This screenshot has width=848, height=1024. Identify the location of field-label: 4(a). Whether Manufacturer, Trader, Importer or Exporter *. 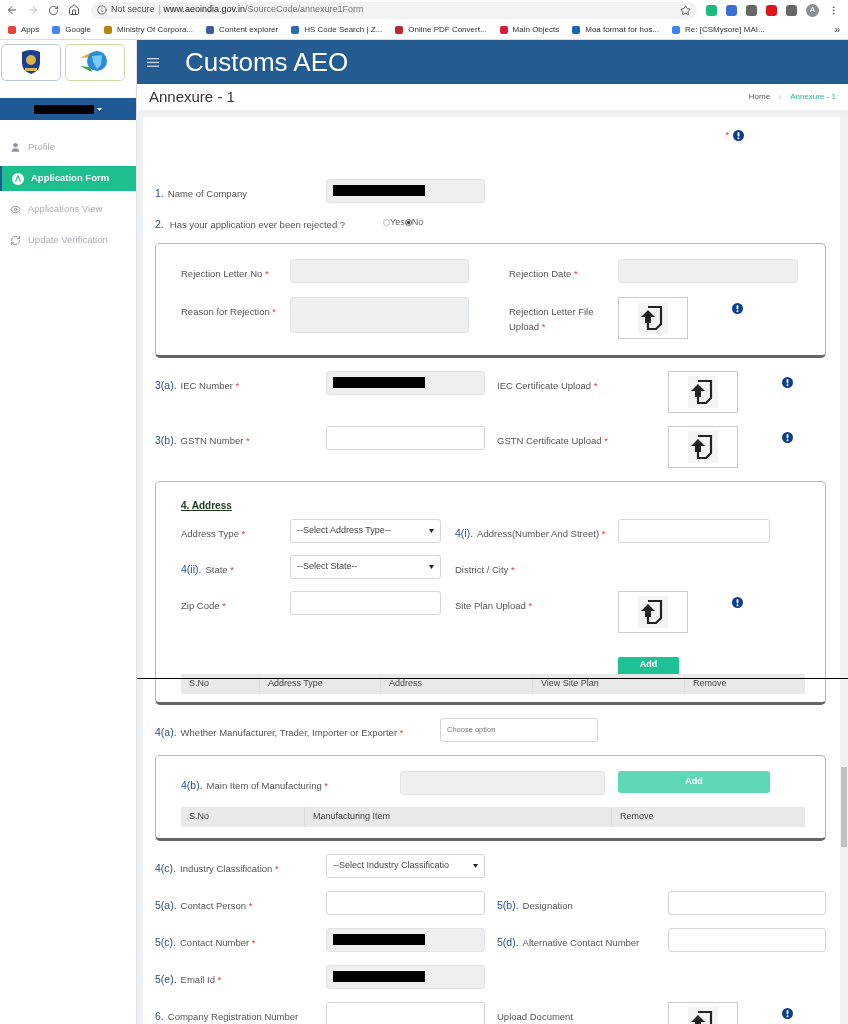
(279, 732).